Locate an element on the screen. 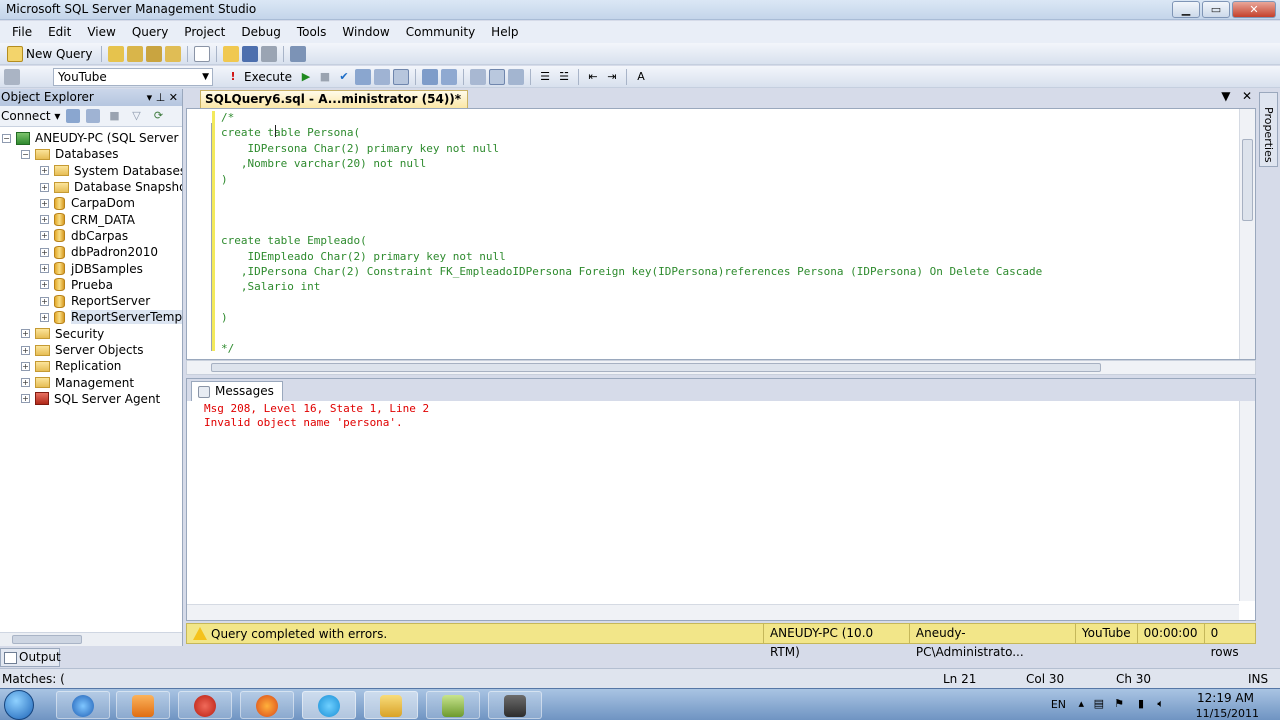 This screenshot has height=720, width=1280. connect-icon is located at coordinates (12, 76).